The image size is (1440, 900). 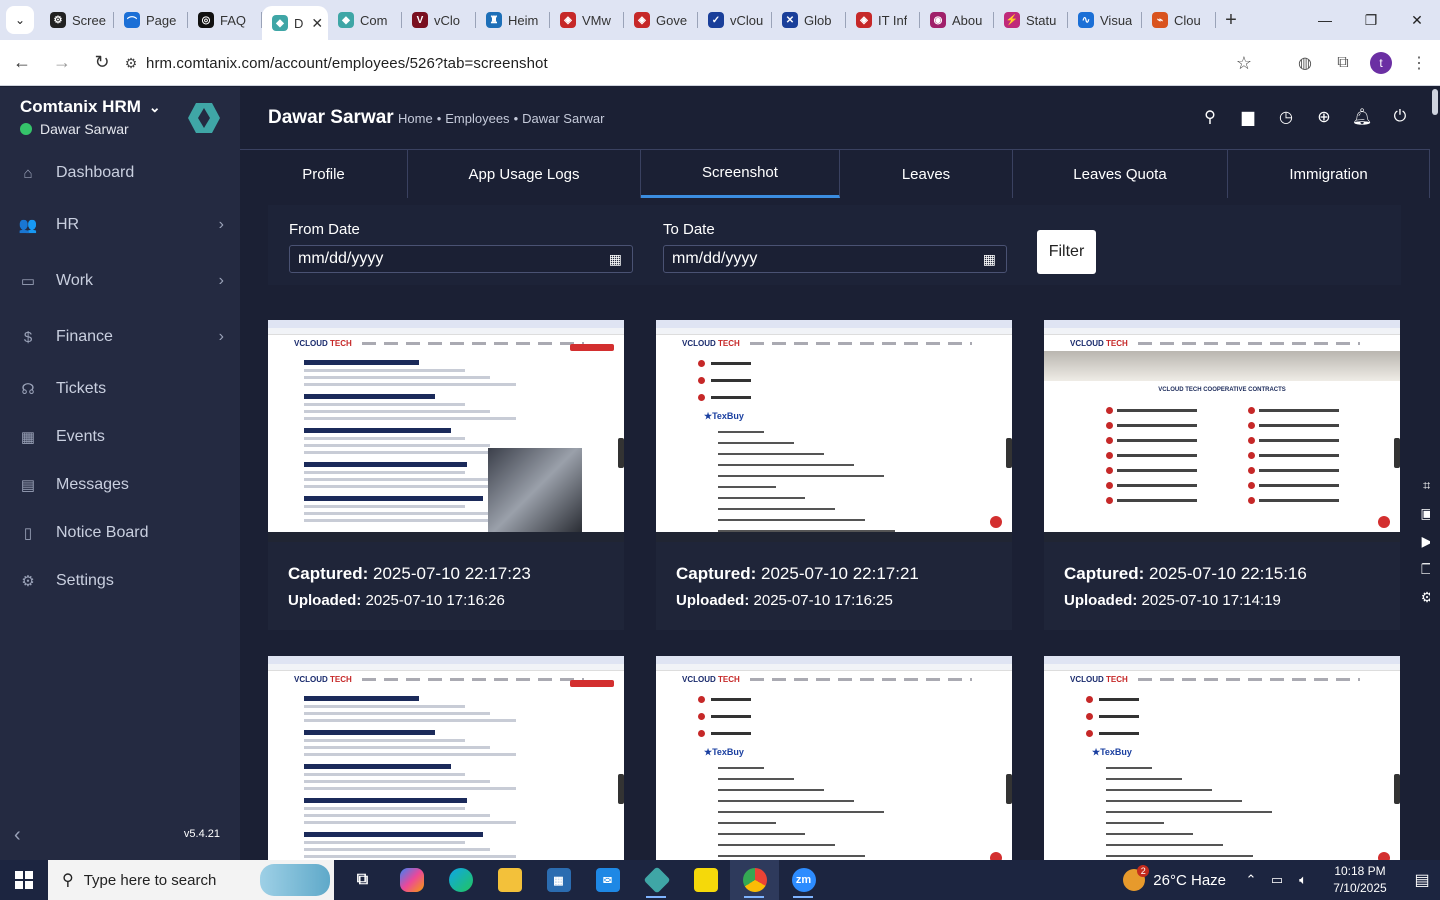 I want to click on clock: 10:18 PM 7/10/2025, so click(x=1360, y=880).